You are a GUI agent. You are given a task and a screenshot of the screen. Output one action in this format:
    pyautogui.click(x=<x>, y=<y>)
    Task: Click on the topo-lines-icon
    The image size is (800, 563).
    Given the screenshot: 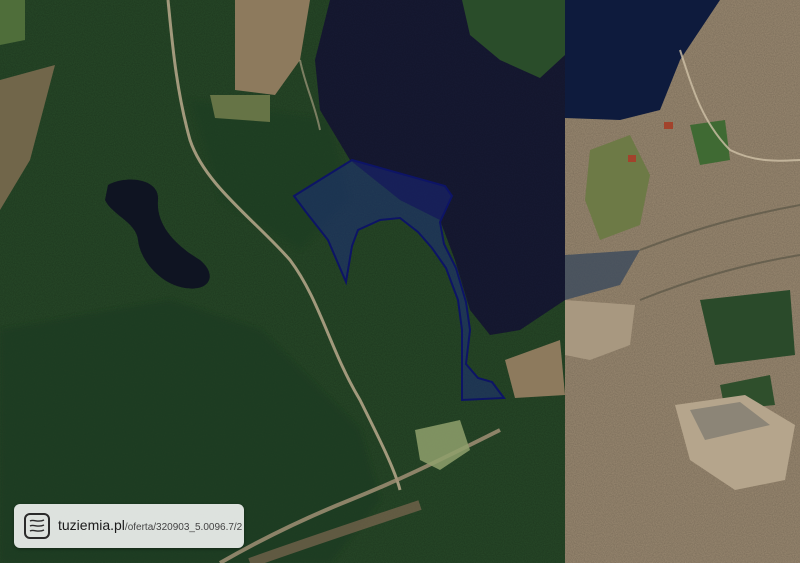 What is the action you would take?
    pyautogui.click(x=37, y=526)
    